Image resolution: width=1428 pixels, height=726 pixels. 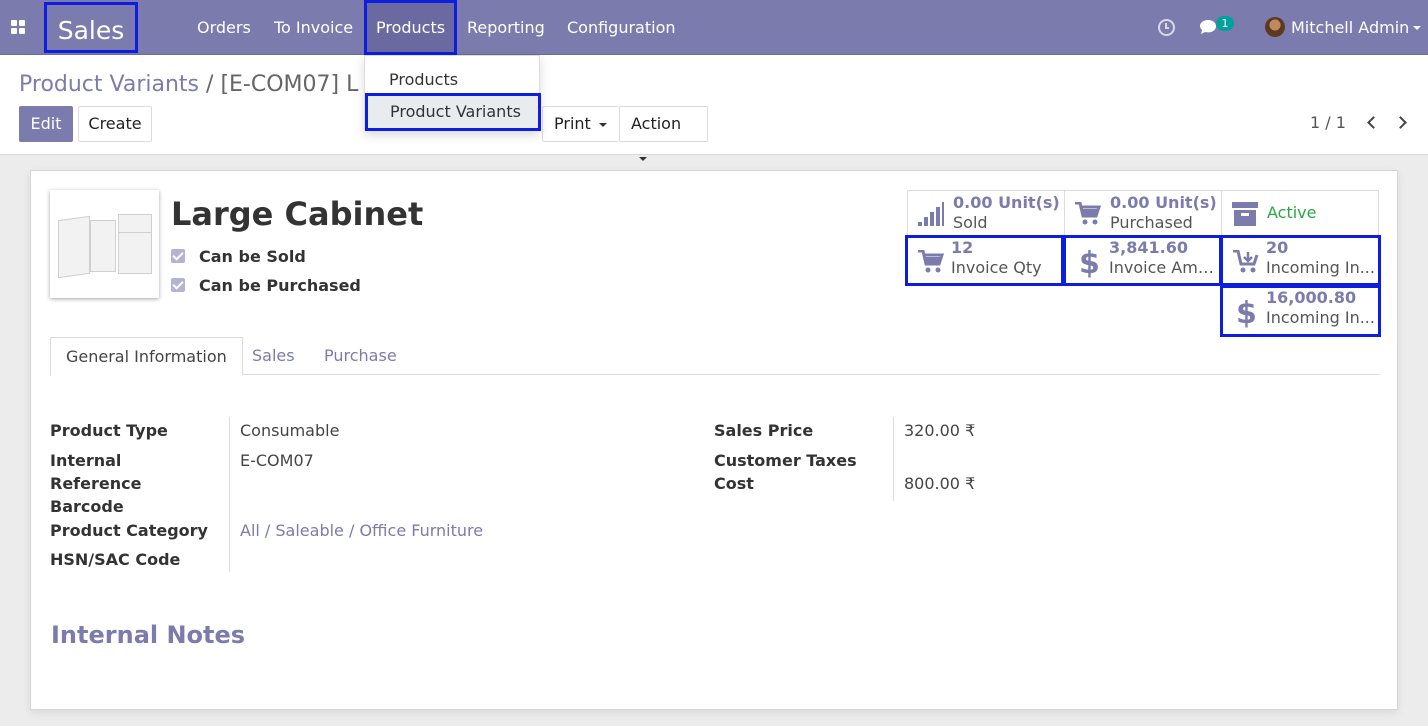 What do you see at coordinates (572, 123) in the screenshot?
I see `print-label: Print` at bounding box center [572, 123].